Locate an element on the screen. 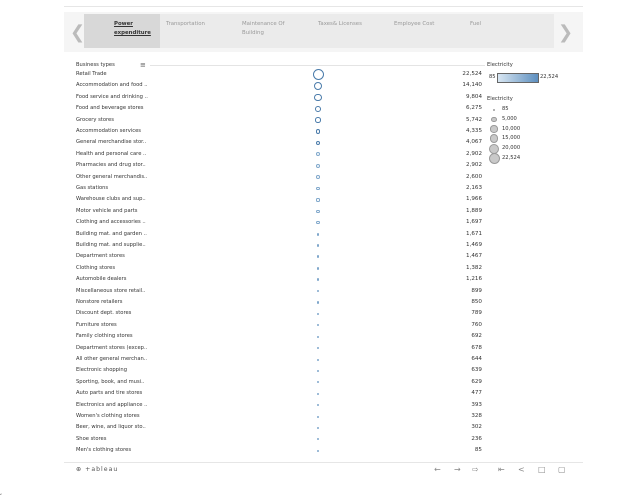 Image resolution: width=631 pixels, height=503 pixels. tableau-logo: ⊕ +ableau is located at coordinates (97, 469).